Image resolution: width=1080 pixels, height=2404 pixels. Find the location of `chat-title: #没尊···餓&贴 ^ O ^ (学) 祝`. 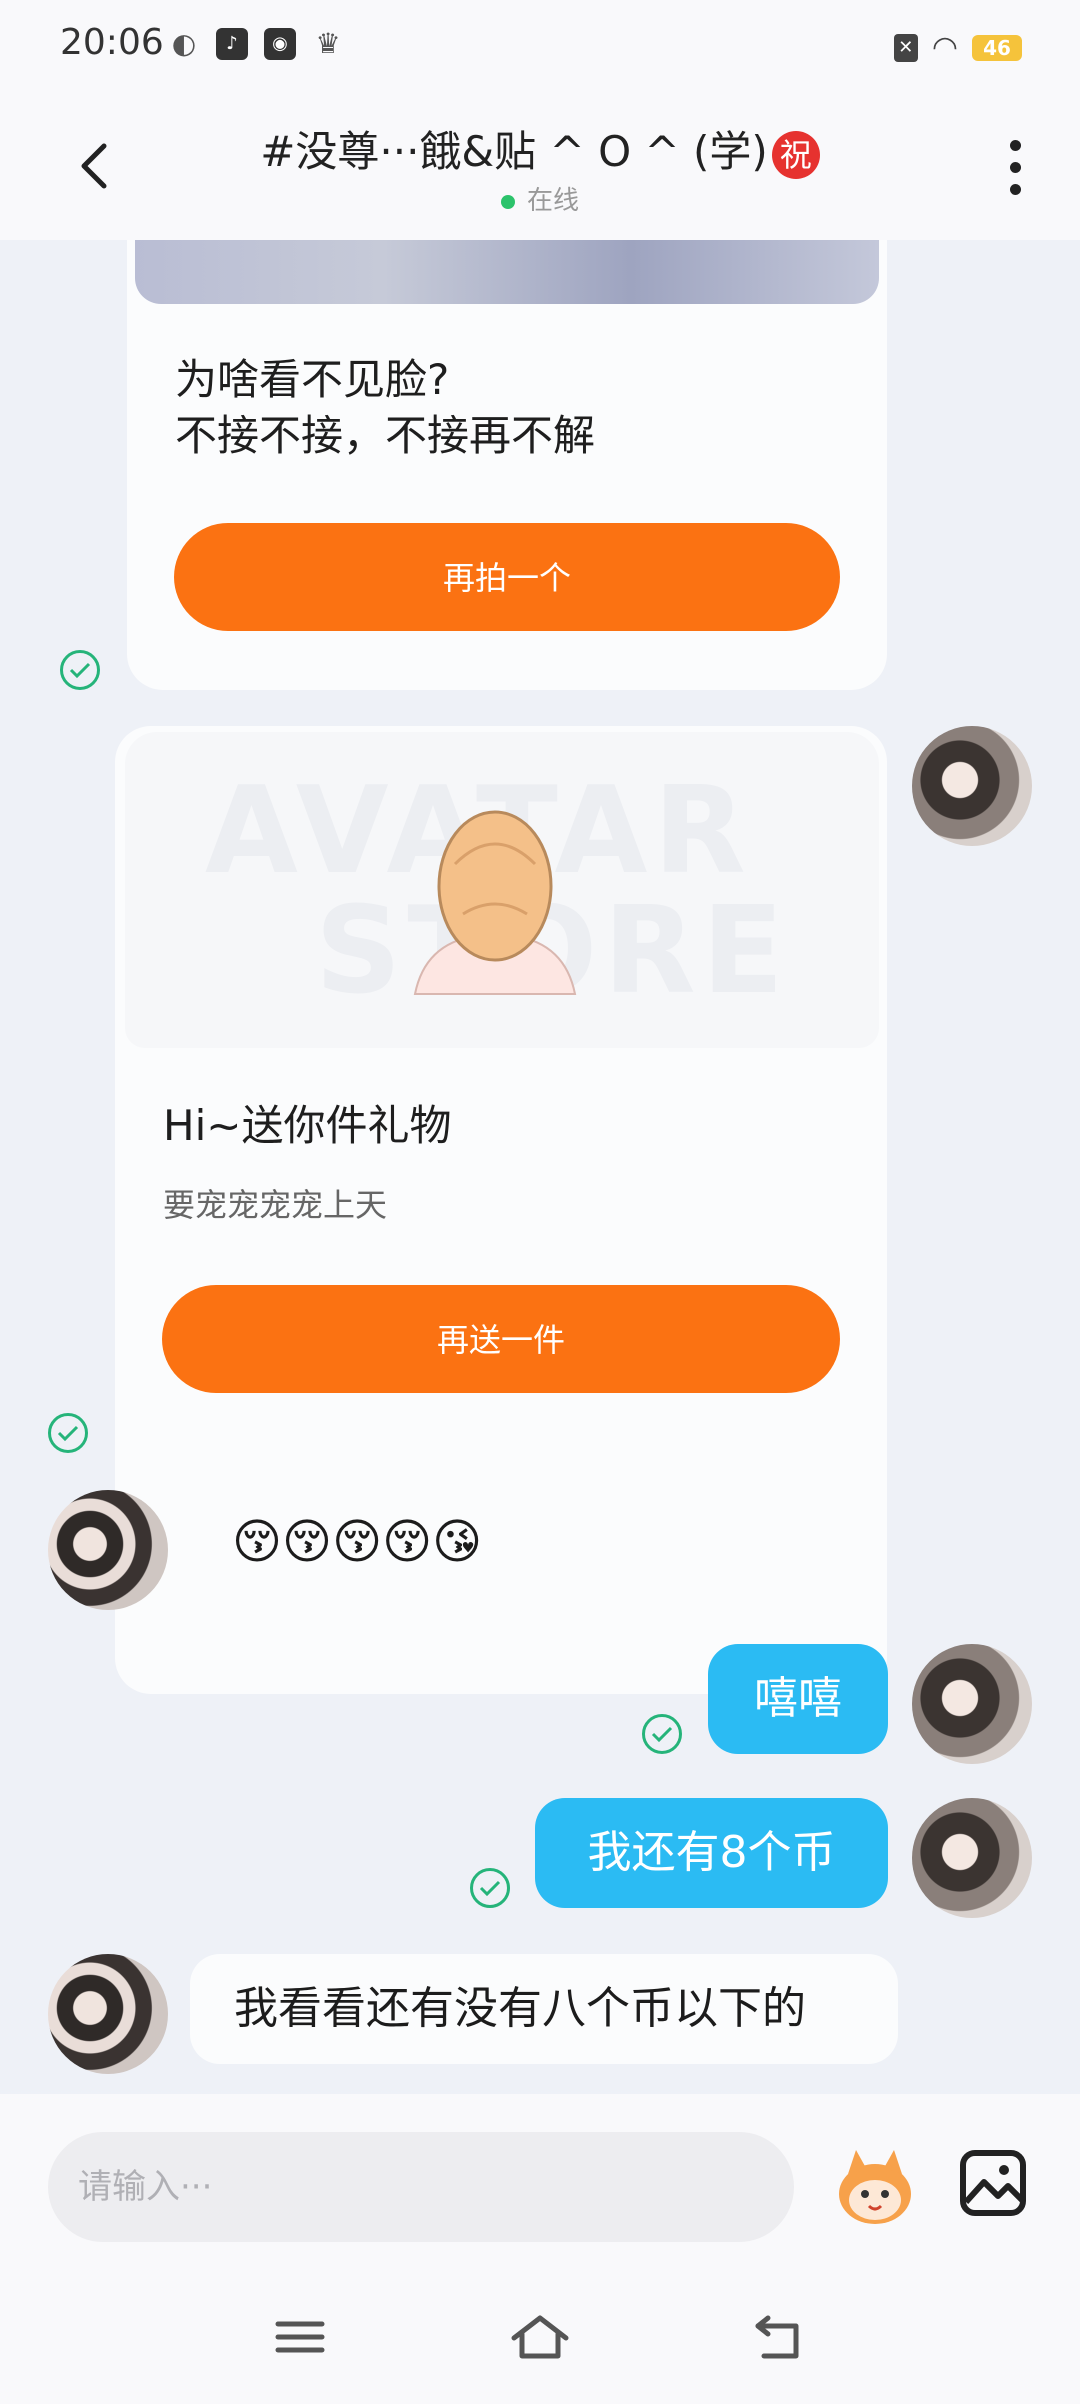

chat-title: #没尊···餓&贴 ^ O ^ (学) 祝 is located at coordinates (540, 148).